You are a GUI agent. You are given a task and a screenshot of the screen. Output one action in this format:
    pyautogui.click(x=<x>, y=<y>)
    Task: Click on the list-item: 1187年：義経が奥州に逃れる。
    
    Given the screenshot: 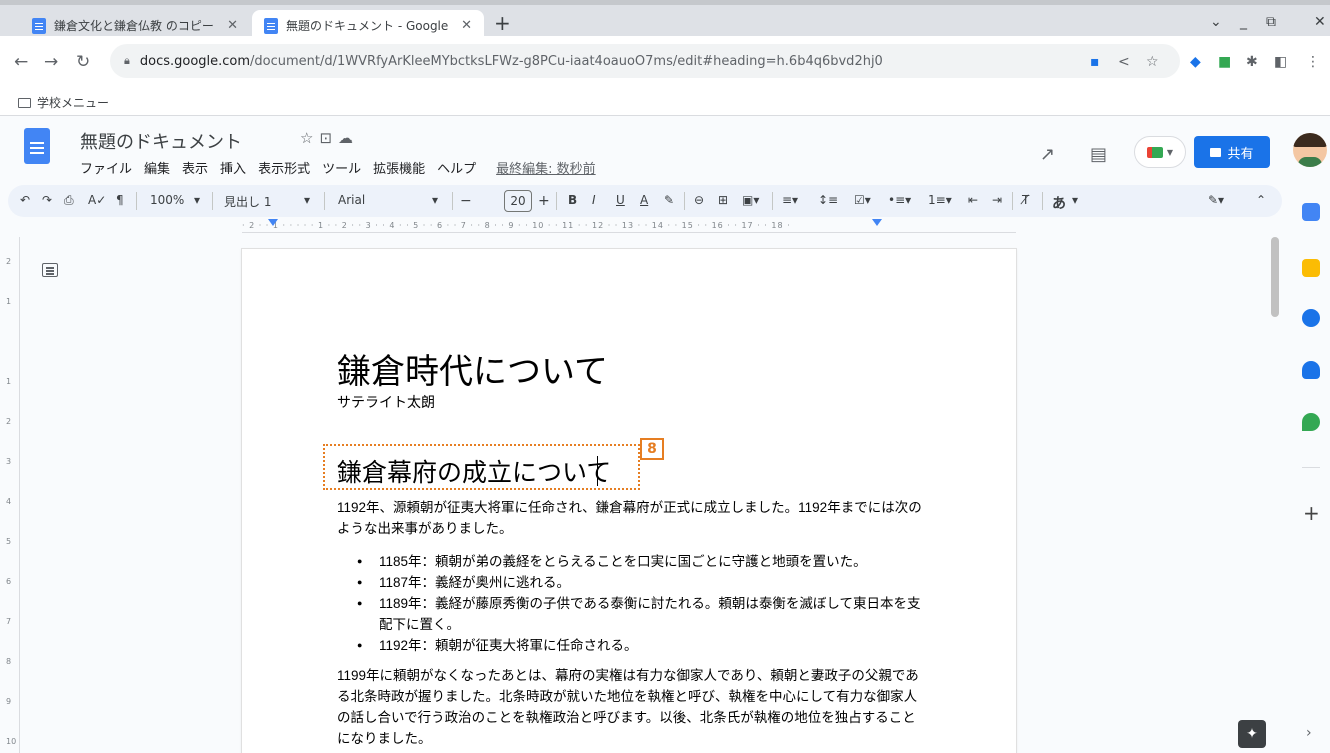 What is the action you would take?
    pyautogui.click(x=632, y=582)
    